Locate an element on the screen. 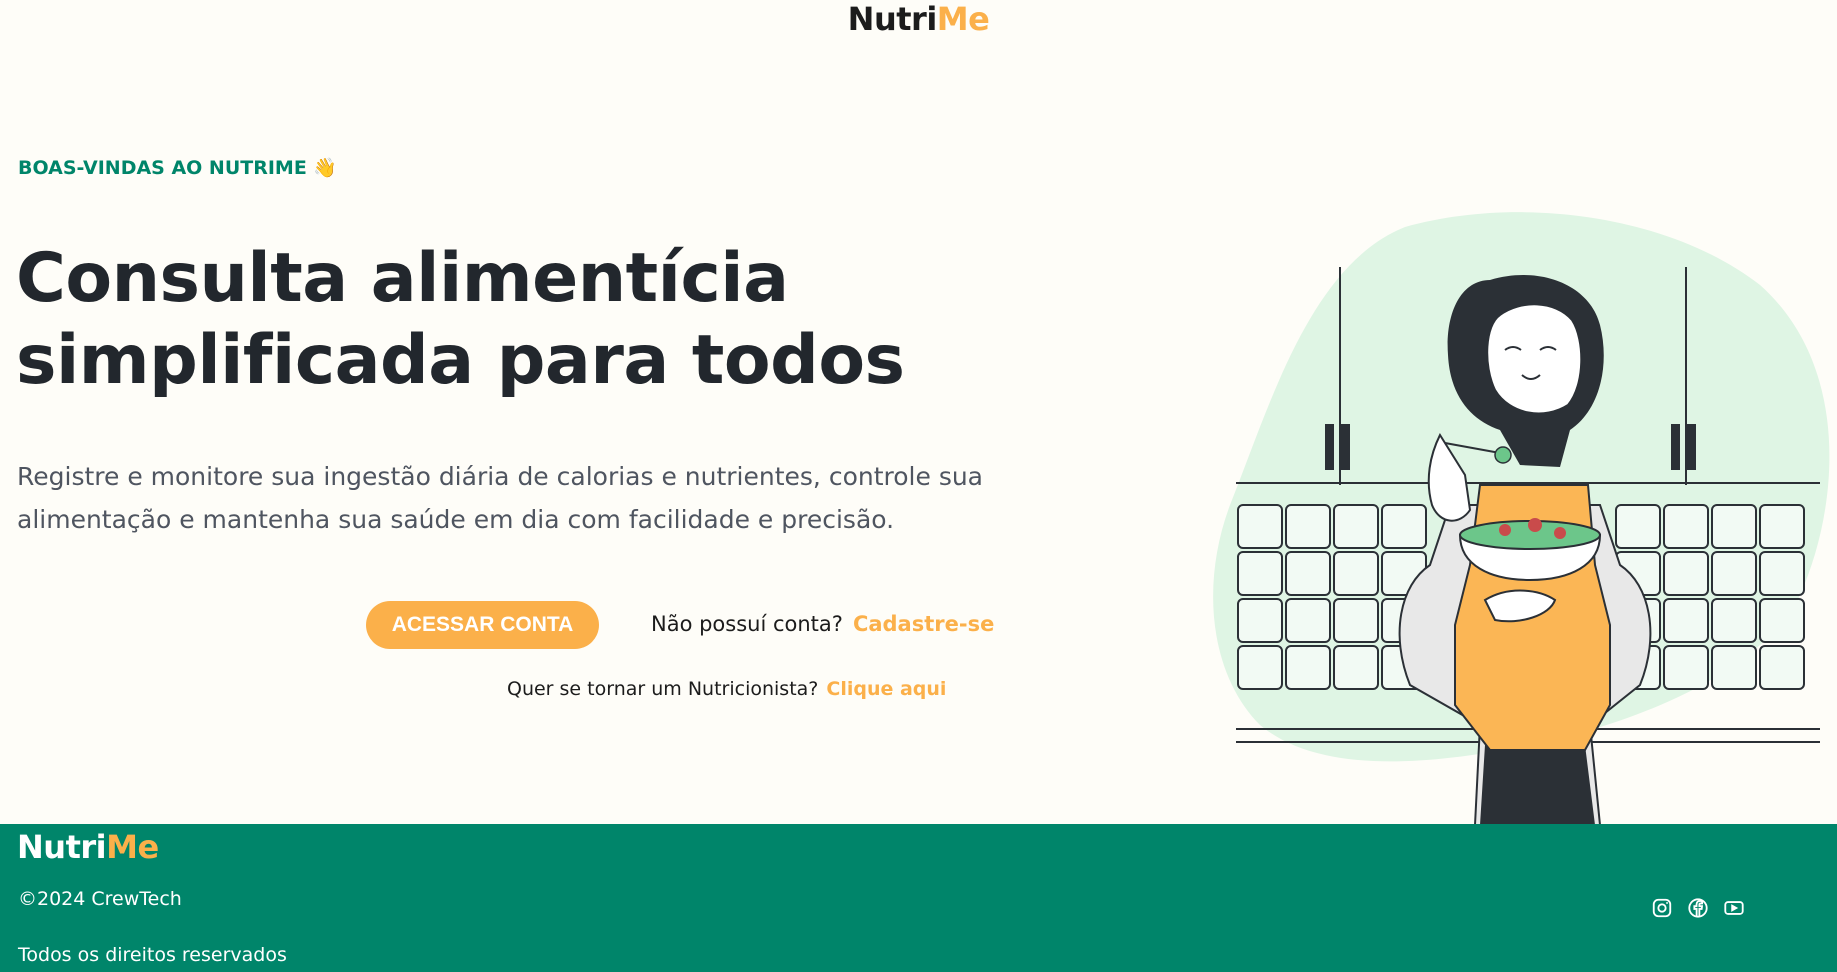  copyright-text: ©2024 CrewTech is located at coordinates (100, 899).